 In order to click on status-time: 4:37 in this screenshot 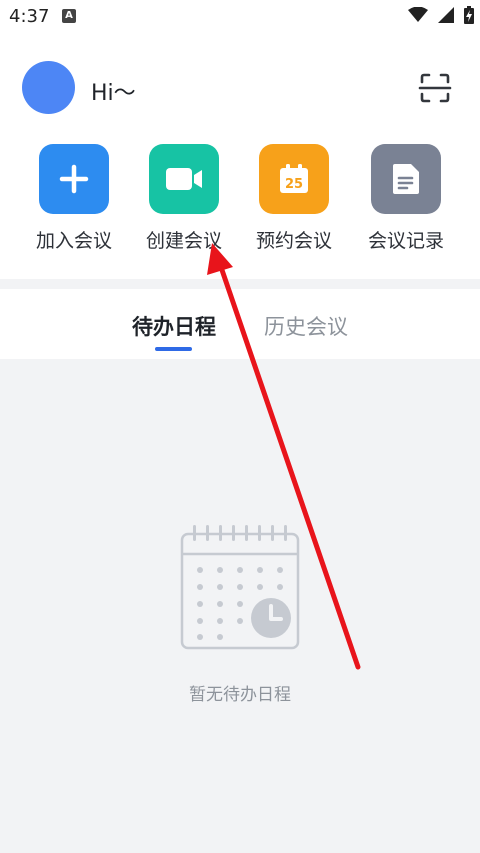, I will do `click(29, 16)`.